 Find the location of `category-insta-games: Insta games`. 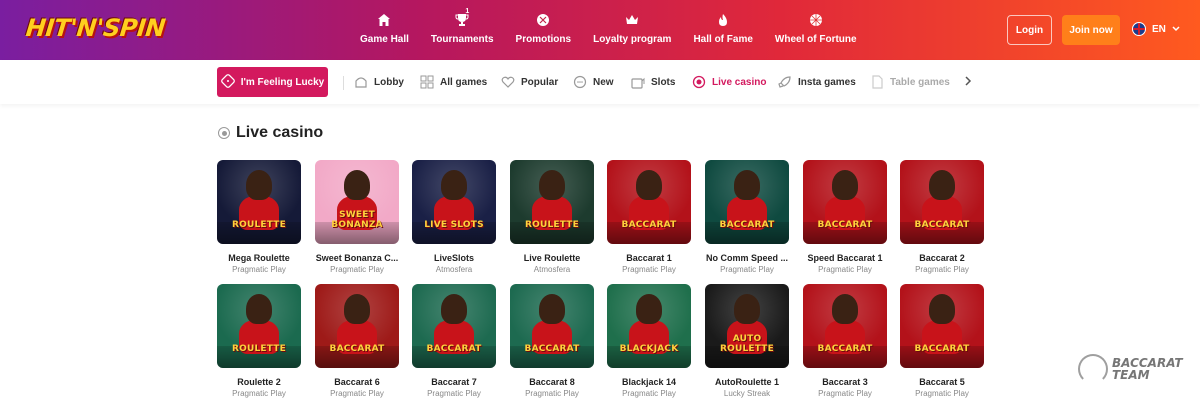

category-insta-games: Insta games is located at coordinates (817, 82).